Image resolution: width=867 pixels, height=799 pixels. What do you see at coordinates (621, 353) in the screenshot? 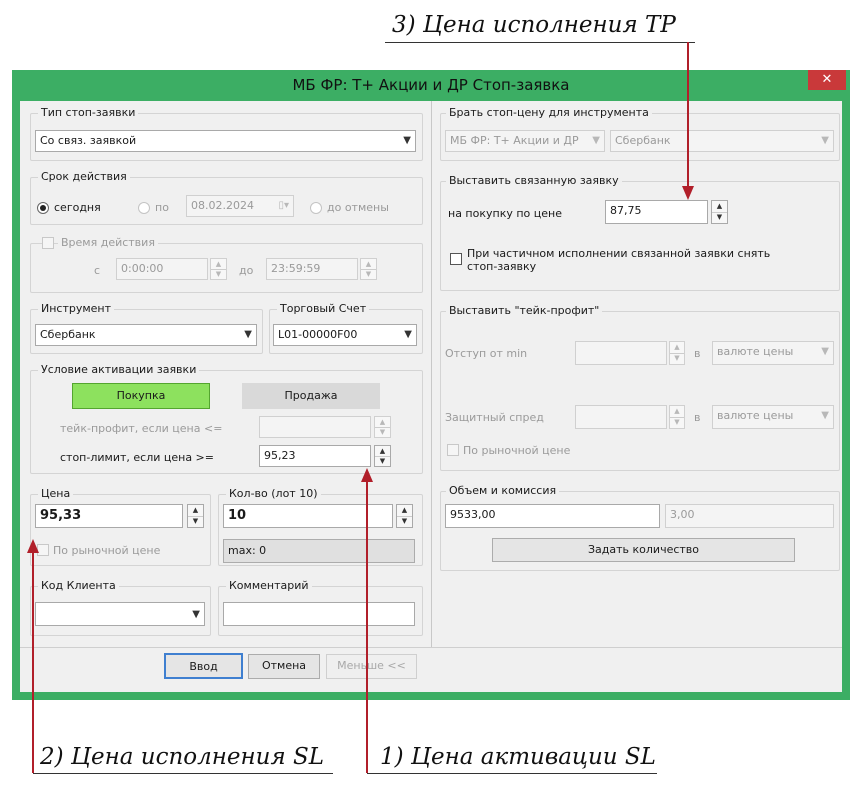
I see `tp-offset-input` at bounding box center [621, 353].